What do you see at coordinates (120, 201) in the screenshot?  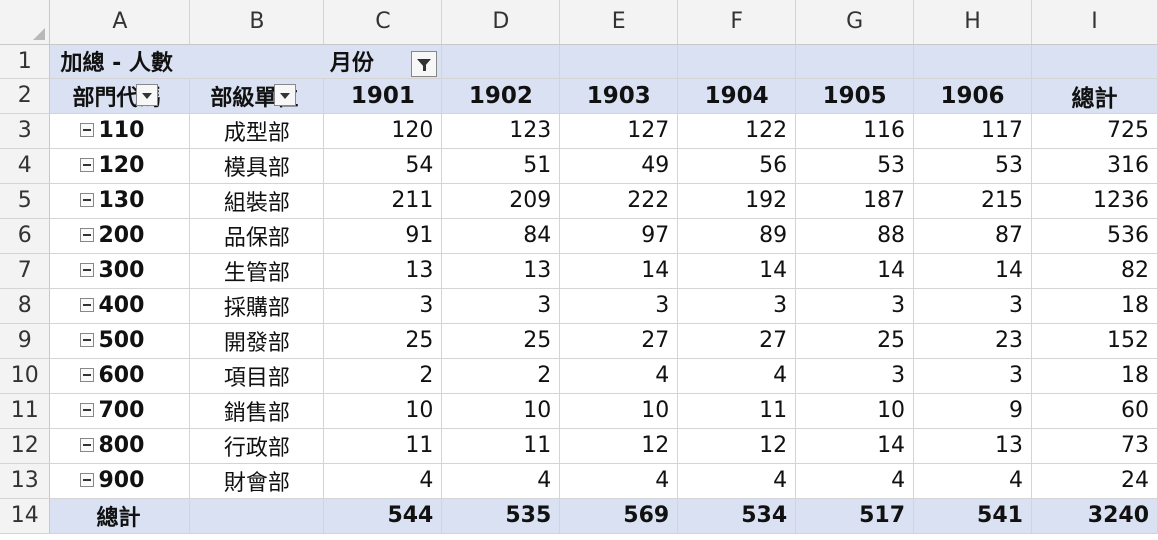 I see `dept-code-cell: 130` at bounding box center [120, 201].